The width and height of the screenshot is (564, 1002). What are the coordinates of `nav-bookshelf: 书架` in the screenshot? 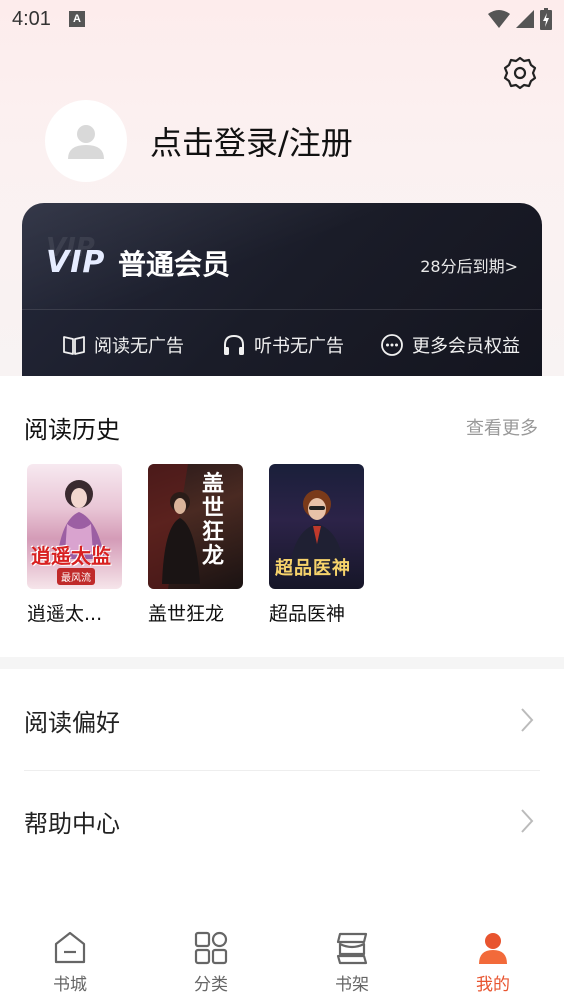 It's located at (352, 962).